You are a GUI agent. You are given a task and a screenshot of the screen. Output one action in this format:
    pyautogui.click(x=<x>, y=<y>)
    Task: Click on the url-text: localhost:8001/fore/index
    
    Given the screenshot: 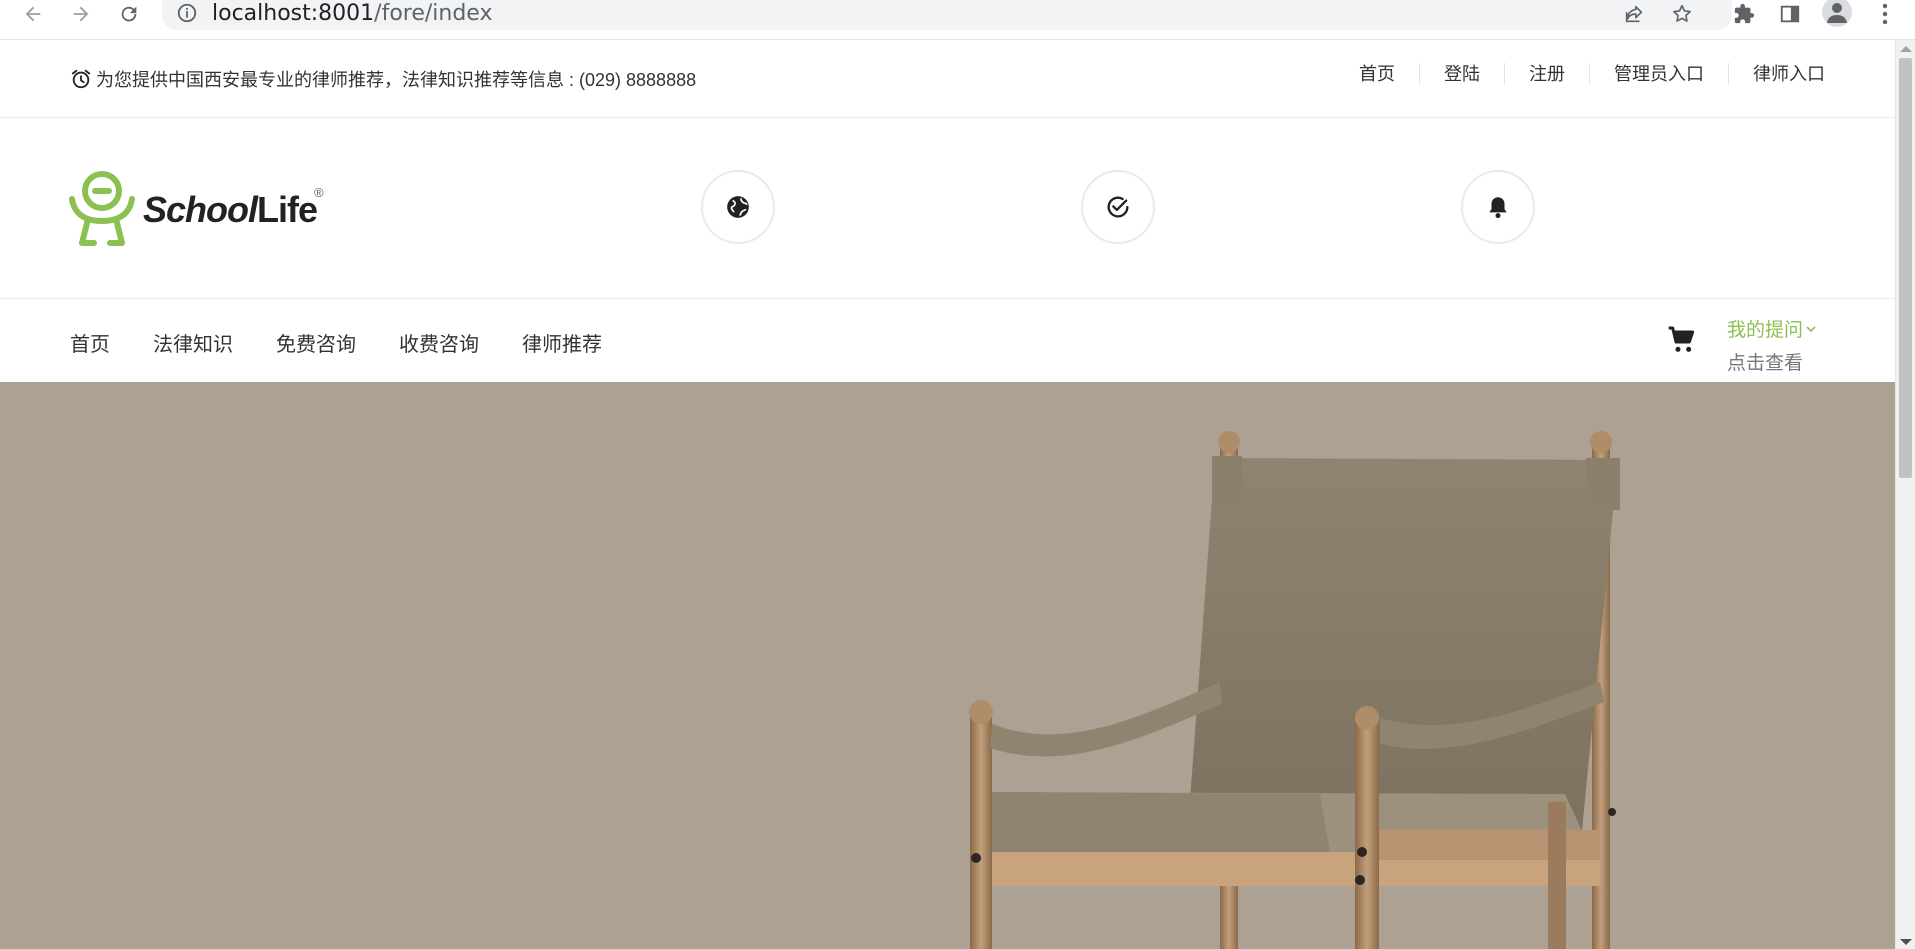 What is the action you would take?
    pyautogui.click(x=352, y=13)
    